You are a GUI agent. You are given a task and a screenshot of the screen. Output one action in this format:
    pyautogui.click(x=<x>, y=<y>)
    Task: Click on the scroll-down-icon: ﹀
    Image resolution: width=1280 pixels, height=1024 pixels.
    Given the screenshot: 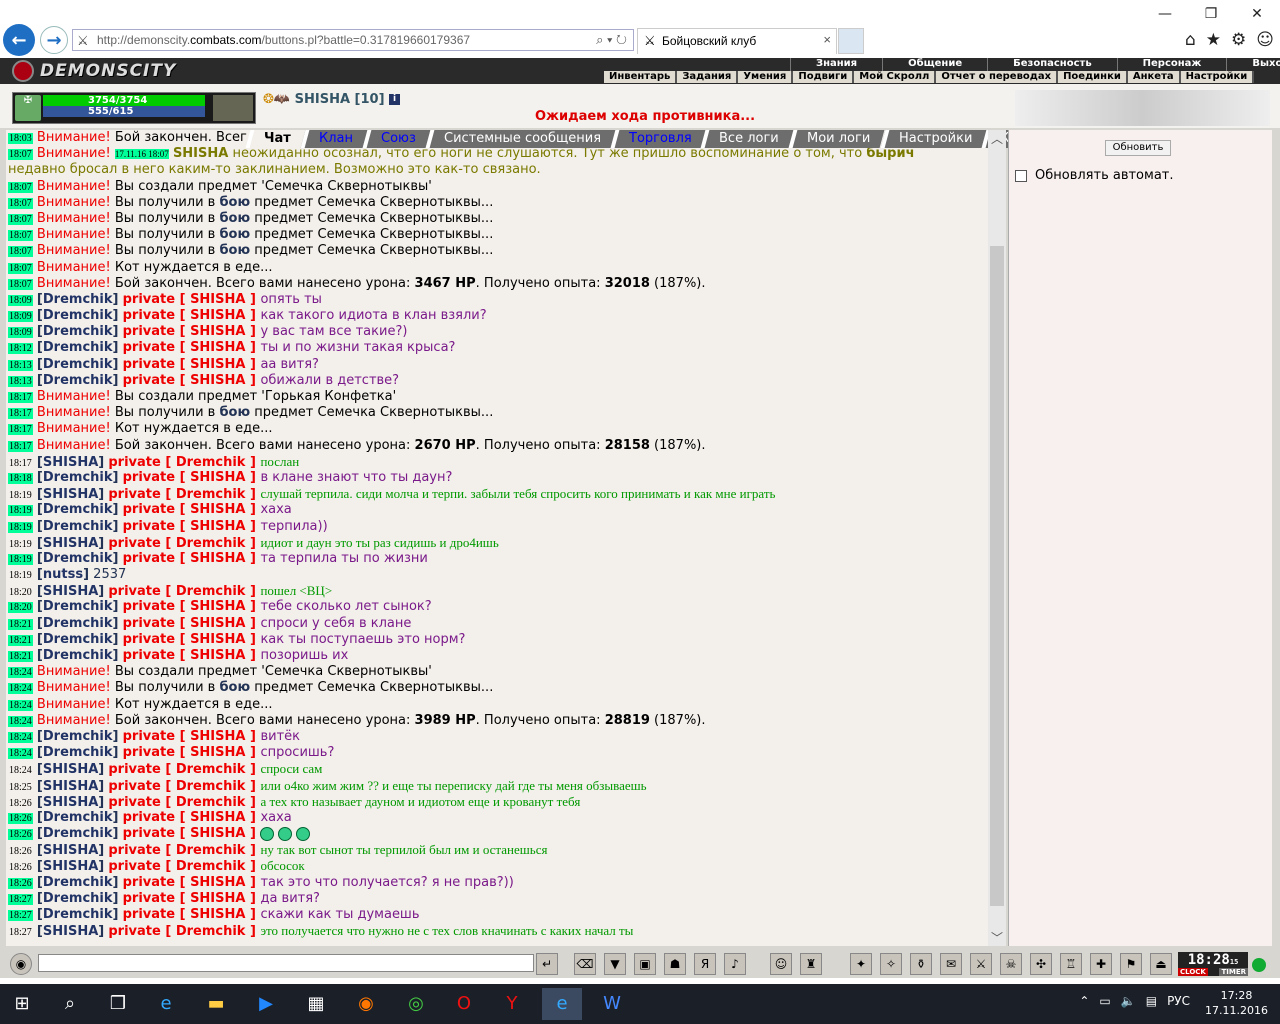 What is the action you would take?
    pyautogui.click(x=997, y=937)
    